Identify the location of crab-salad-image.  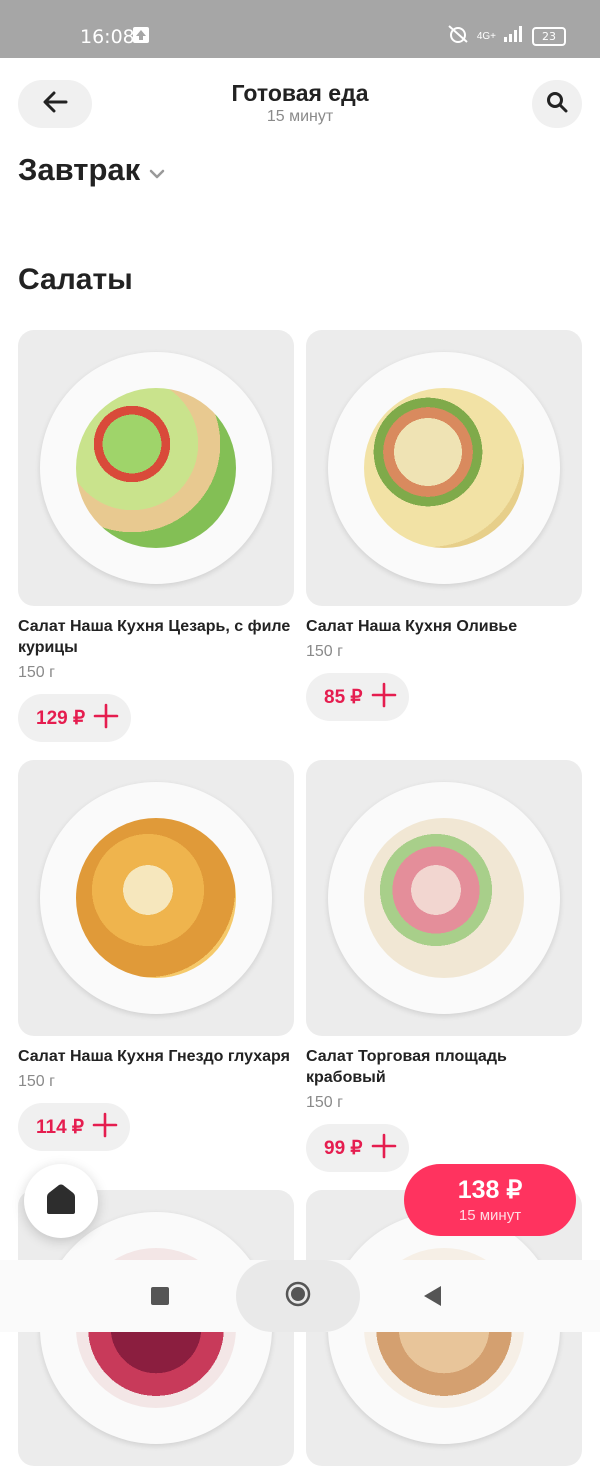
(444, 898).